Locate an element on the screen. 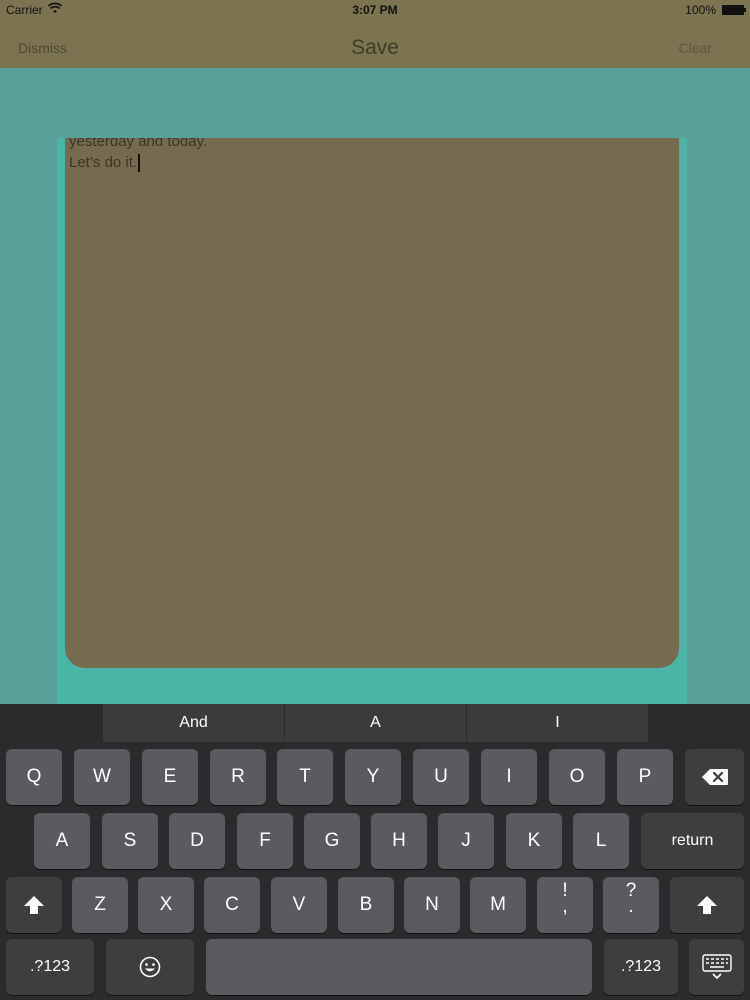 This screenshot has height=1000, width=750. key-c: C is located at coordinates (232, 905).